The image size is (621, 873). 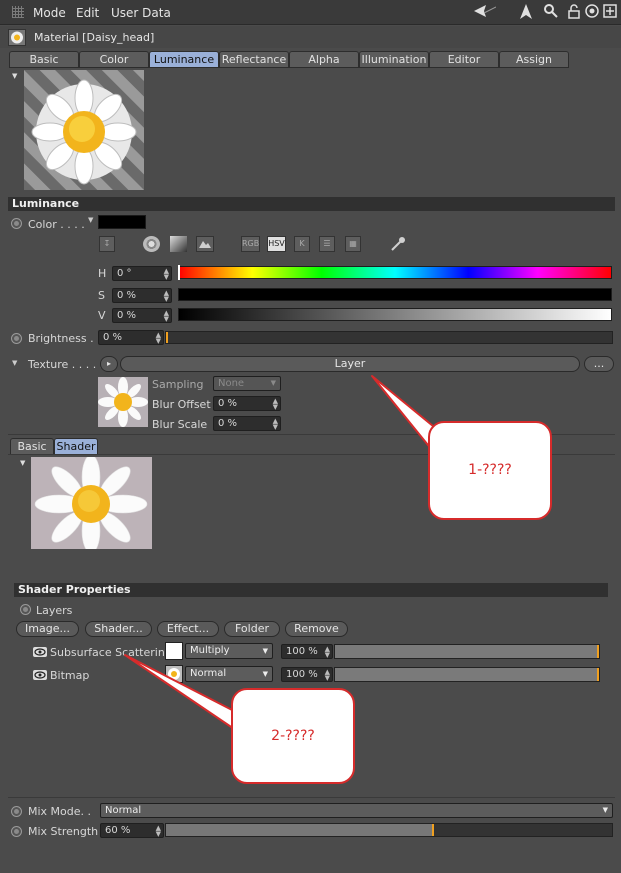 I want to click on tab-luminance: Luminance, so click(x=184, y=59).